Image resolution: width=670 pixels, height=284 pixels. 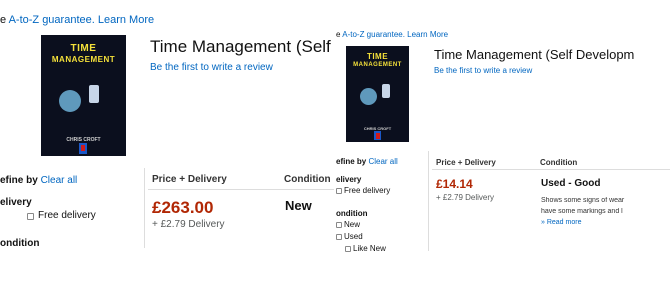 I want to click on condition-used-label: Used, so click(x=353, y=236).